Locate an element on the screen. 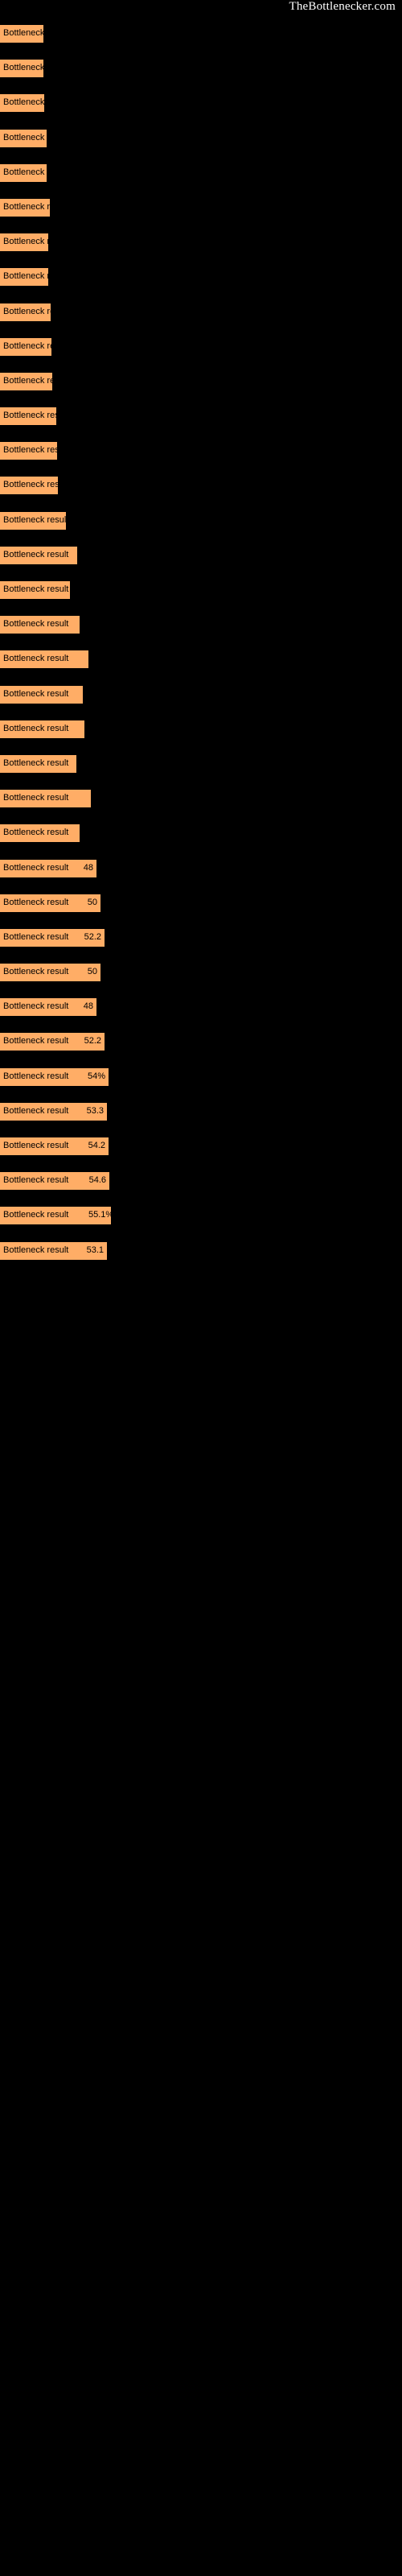 This screenshot has height=2576, width=402. bar-value: 53.3 is located at coordinates (95, 1110).